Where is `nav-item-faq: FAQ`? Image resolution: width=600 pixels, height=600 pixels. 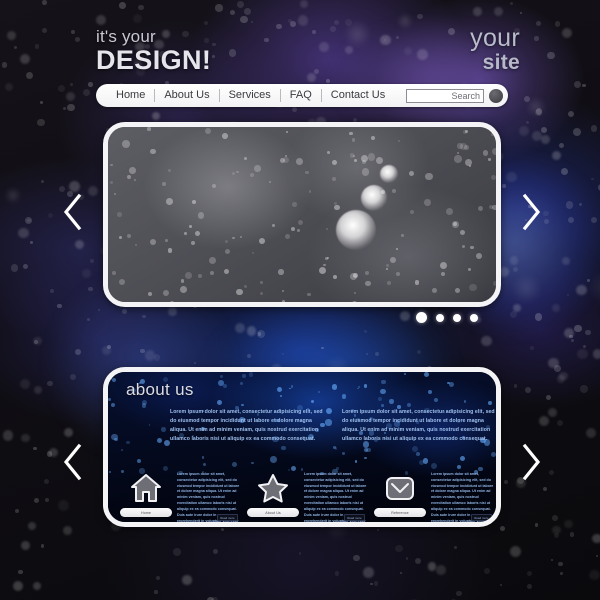 nav-item-faq: FAQ is located at coordinates (301, 95).